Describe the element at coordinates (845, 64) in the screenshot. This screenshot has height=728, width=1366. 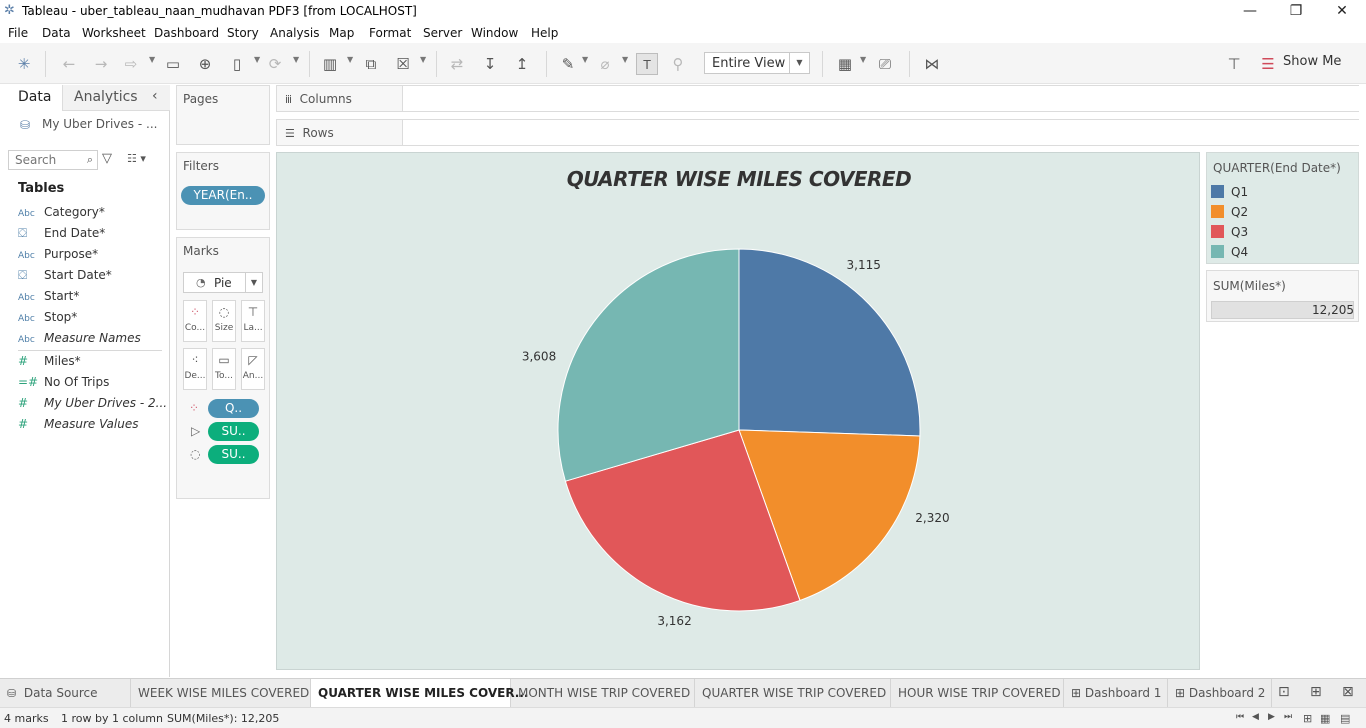
I see `show-cards-icon: ▦` at that location.